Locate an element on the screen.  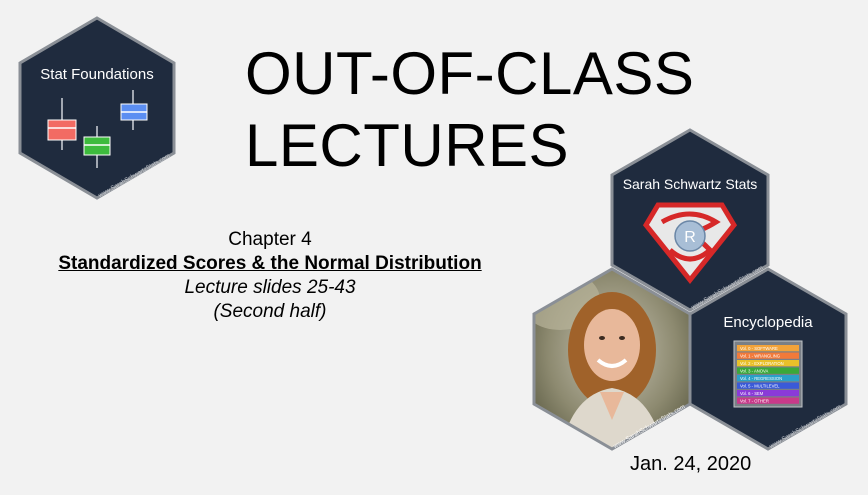
volume-label: Vol. 4 - REGRESSION is located at coordinates (761, 378).